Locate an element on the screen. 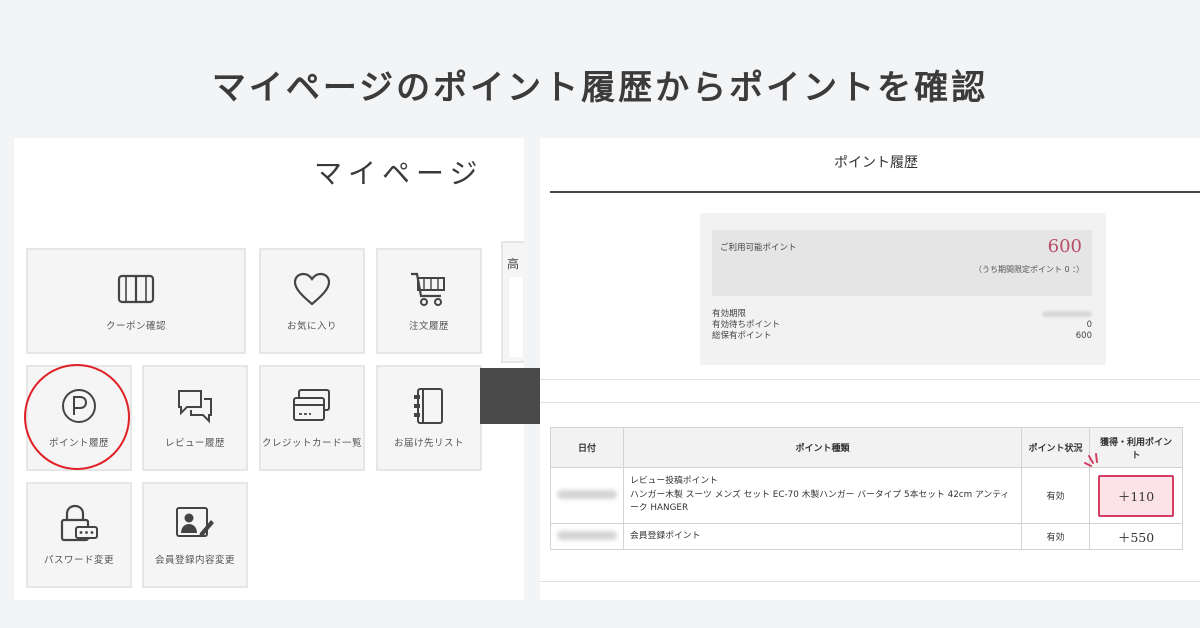 The height and width of the screenshot is (628, 1200). points-value: ＋550 is located at coordinates (1136, 536).